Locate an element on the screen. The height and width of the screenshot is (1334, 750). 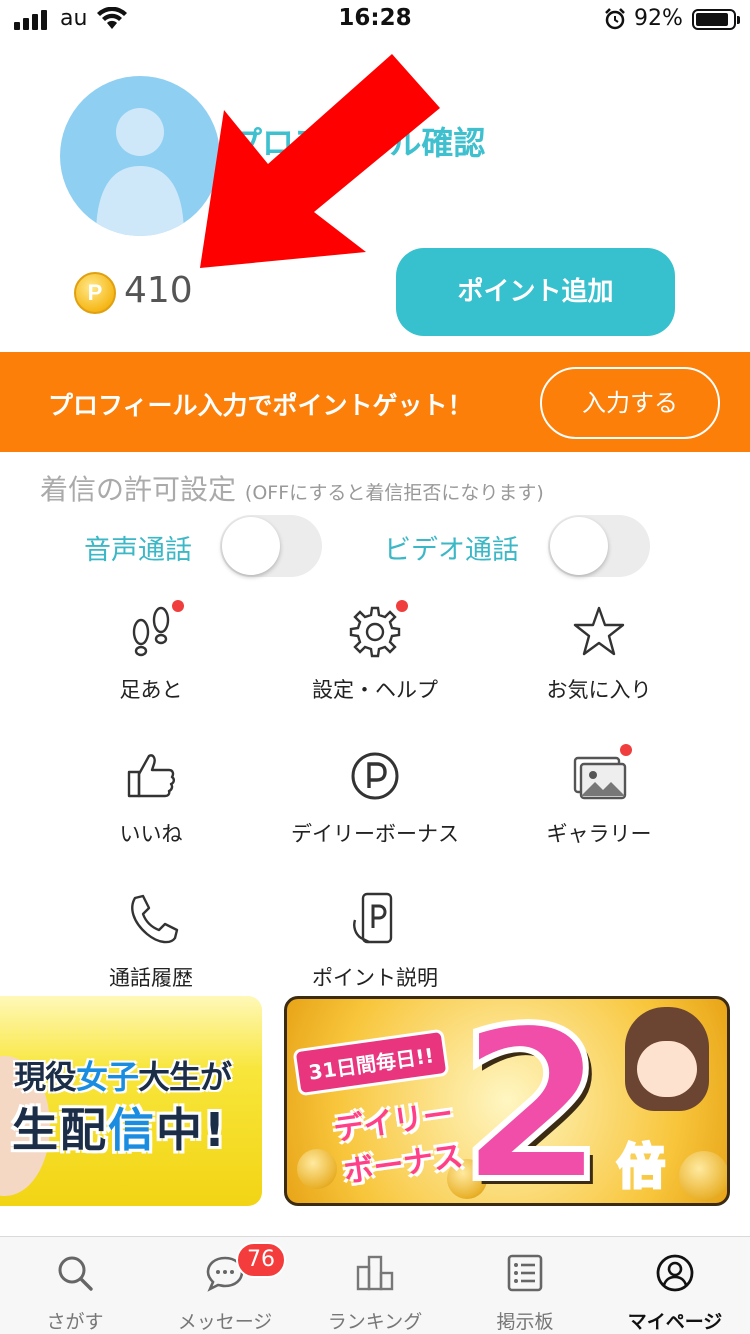
tab-label: さがす is located at coordinates (75, 1322).